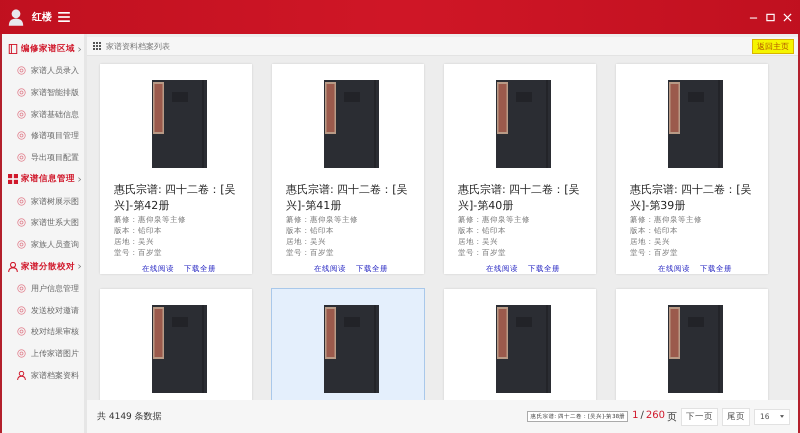 The width and height of the screenshot is (800, 433). What do you see at coordinates (691, 198) in the screenshot?
I see `book-title: 惠氏宗谱: 四十二卷：[吴兴]-第39册` at bounding box center [691, 198].